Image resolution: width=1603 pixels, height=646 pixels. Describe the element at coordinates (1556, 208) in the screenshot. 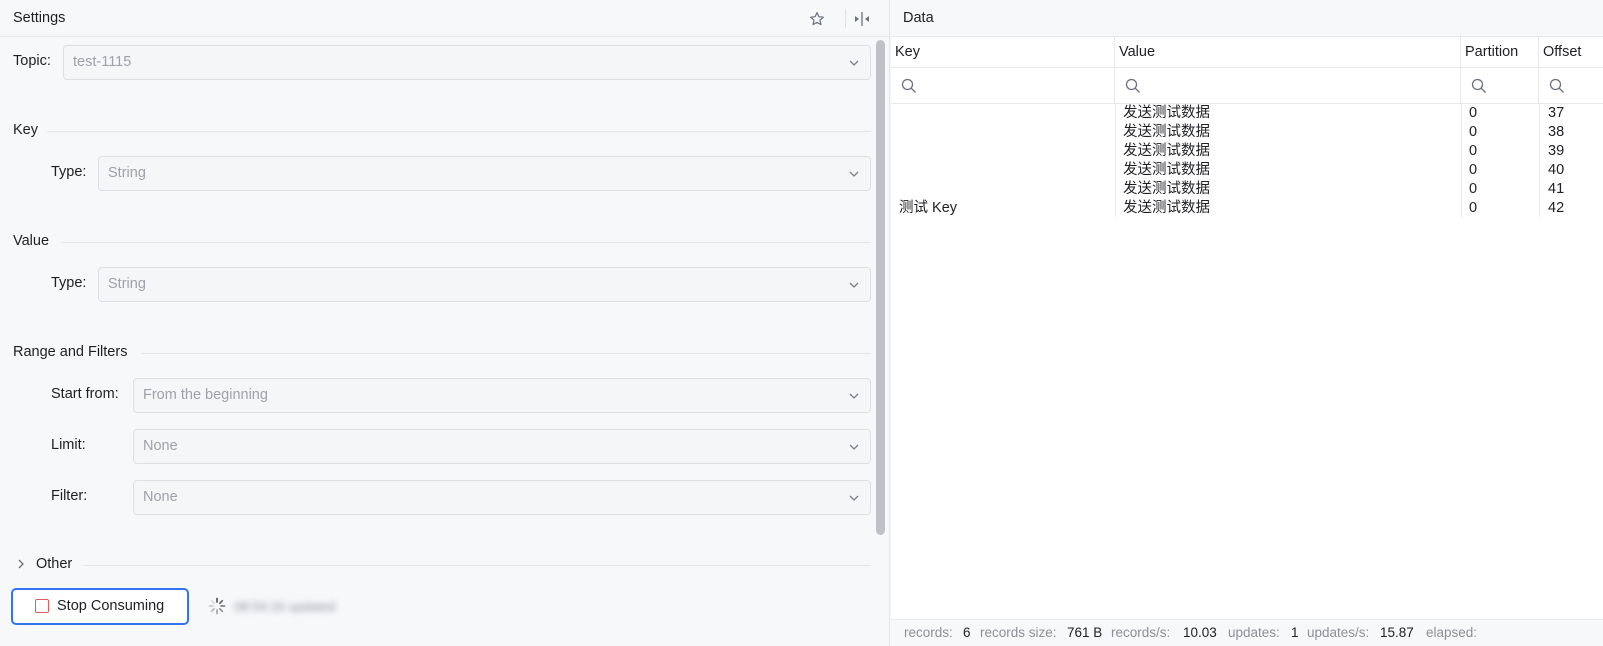

I see `cell-offset: 42` at that location.